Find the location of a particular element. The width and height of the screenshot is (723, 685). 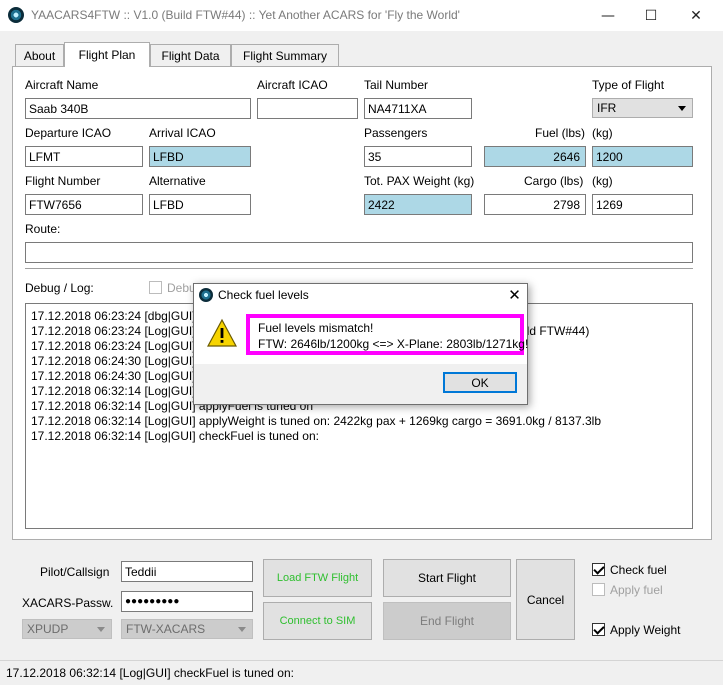

arrival-icao-input: LFBD is located at coordinates (200, 156).